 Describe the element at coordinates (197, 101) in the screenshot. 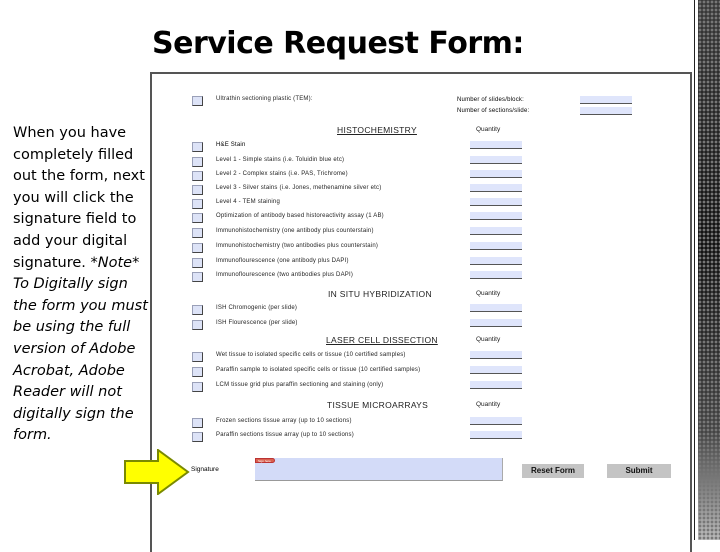

I see `ultrathin-checkbox` at that location.